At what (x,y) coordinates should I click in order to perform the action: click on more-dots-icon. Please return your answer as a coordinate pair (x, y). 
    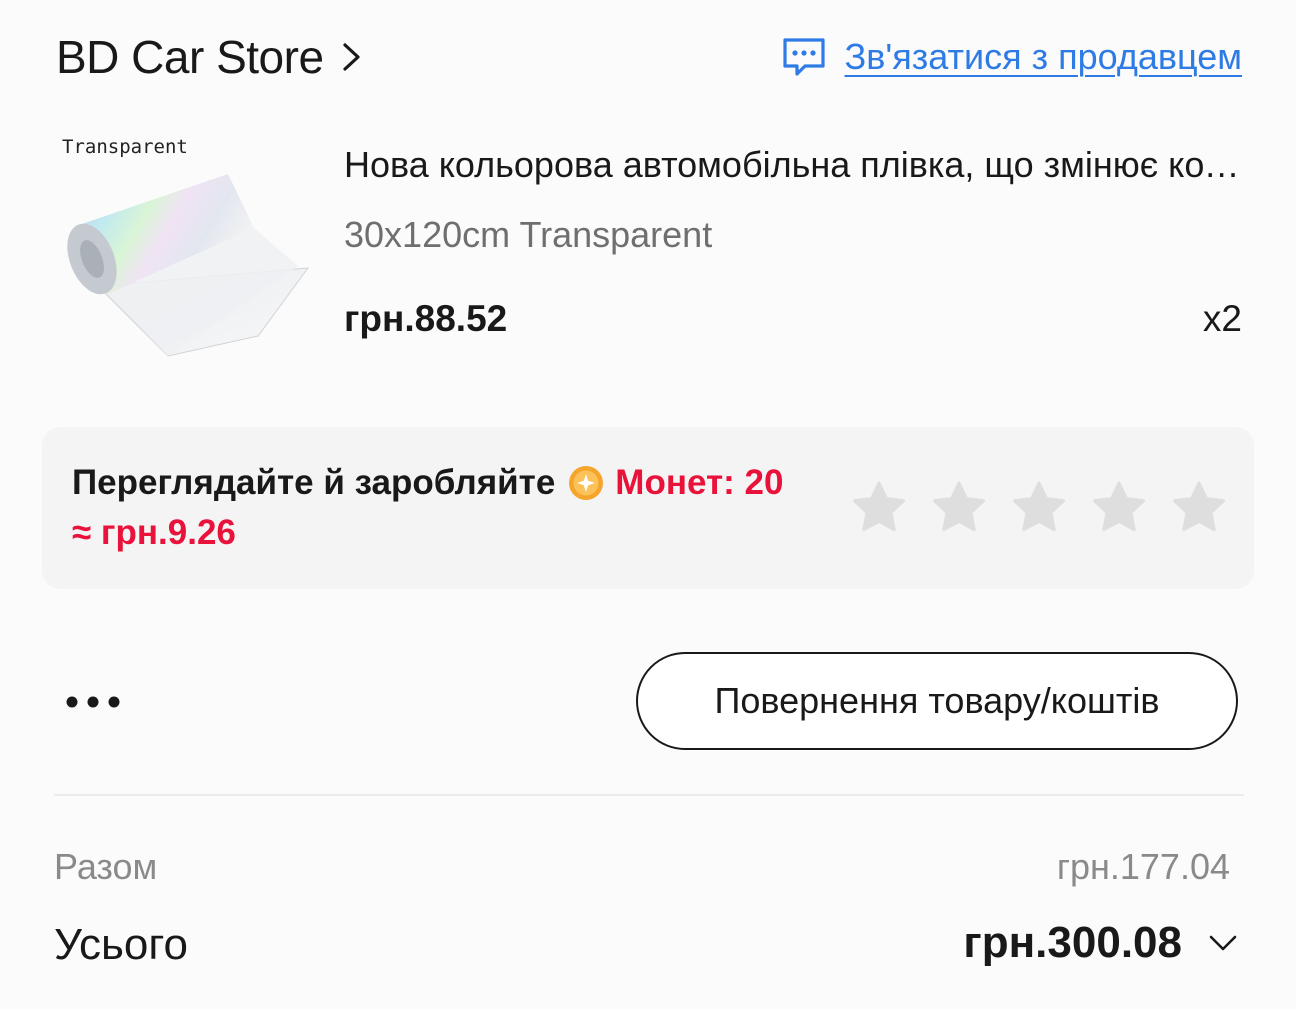
    Looking at the image, I should click on (94, 702).